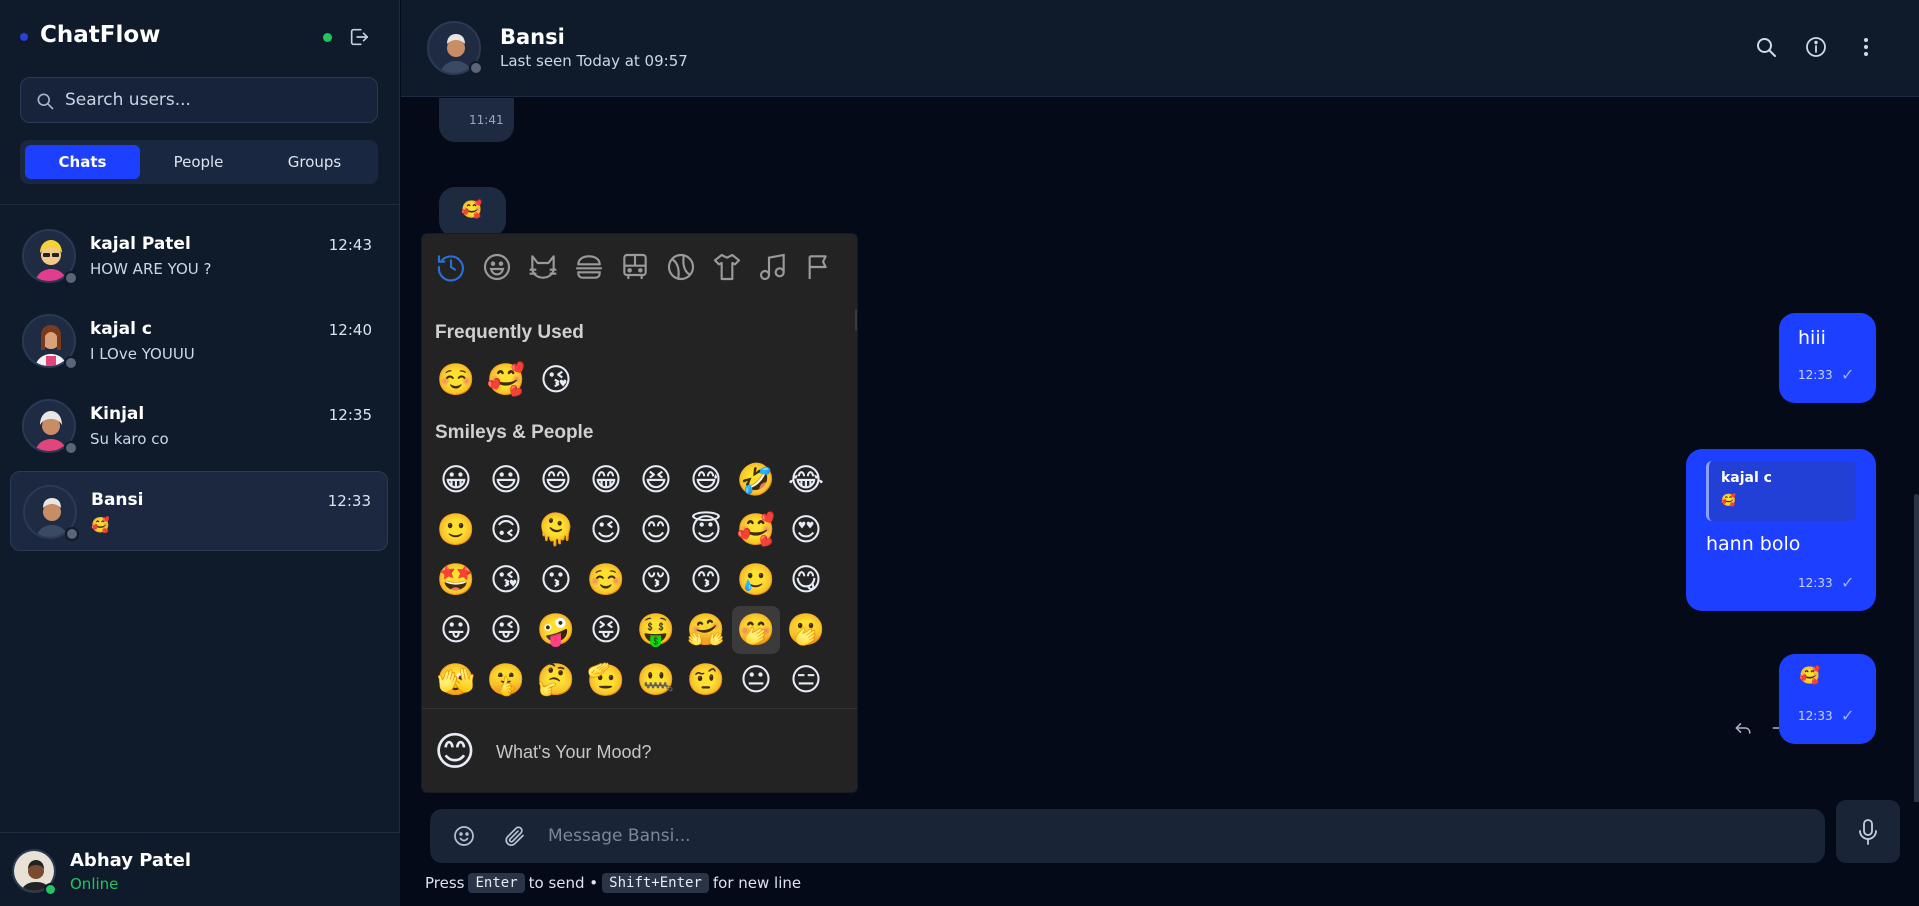 The image size is (1919, 906). What do you see at coordinates (1766, 47) in the screenshot?
I see `search-icon` at bounding box center [1766, 47].